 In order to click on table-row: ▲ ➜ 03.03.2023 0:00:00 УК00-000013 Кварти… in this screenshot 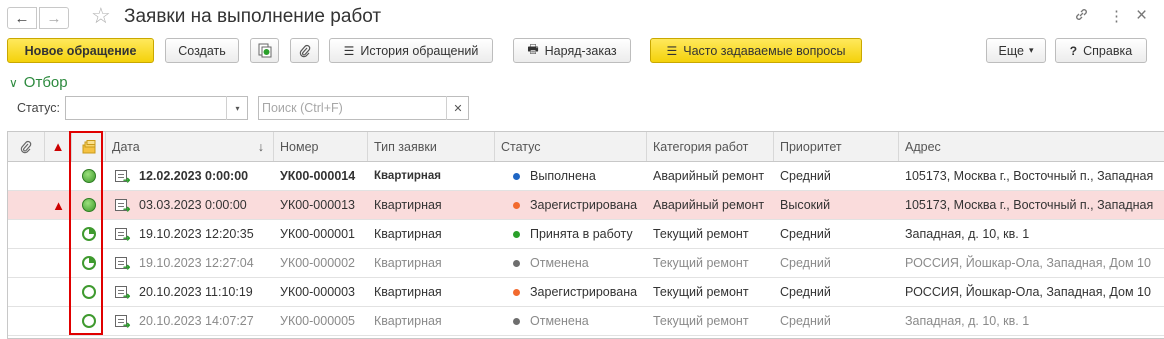, I will do `click(586, 205)`.